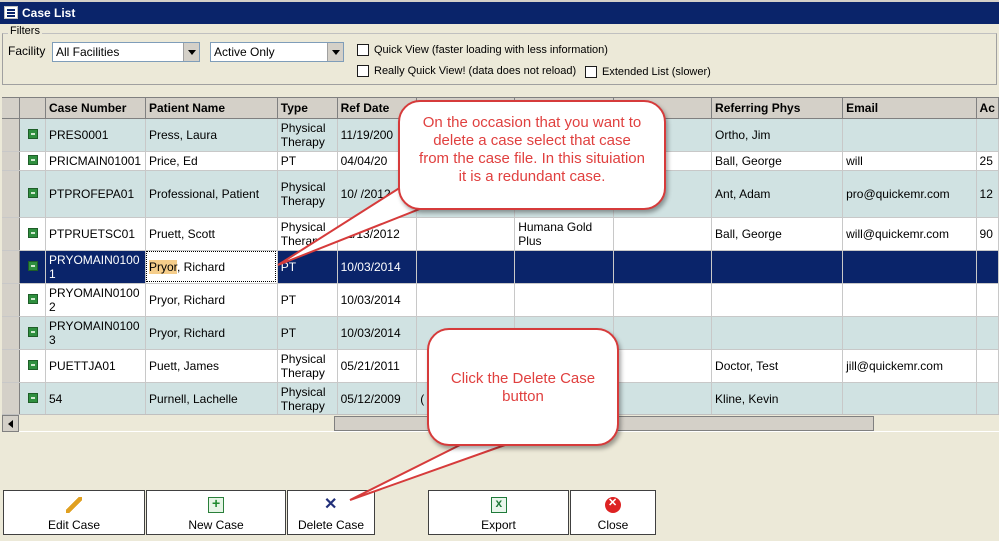 The width and height of the screenshot is (999, 541). I want to click on callout-line: delete a case select that case, so click(532, 140).